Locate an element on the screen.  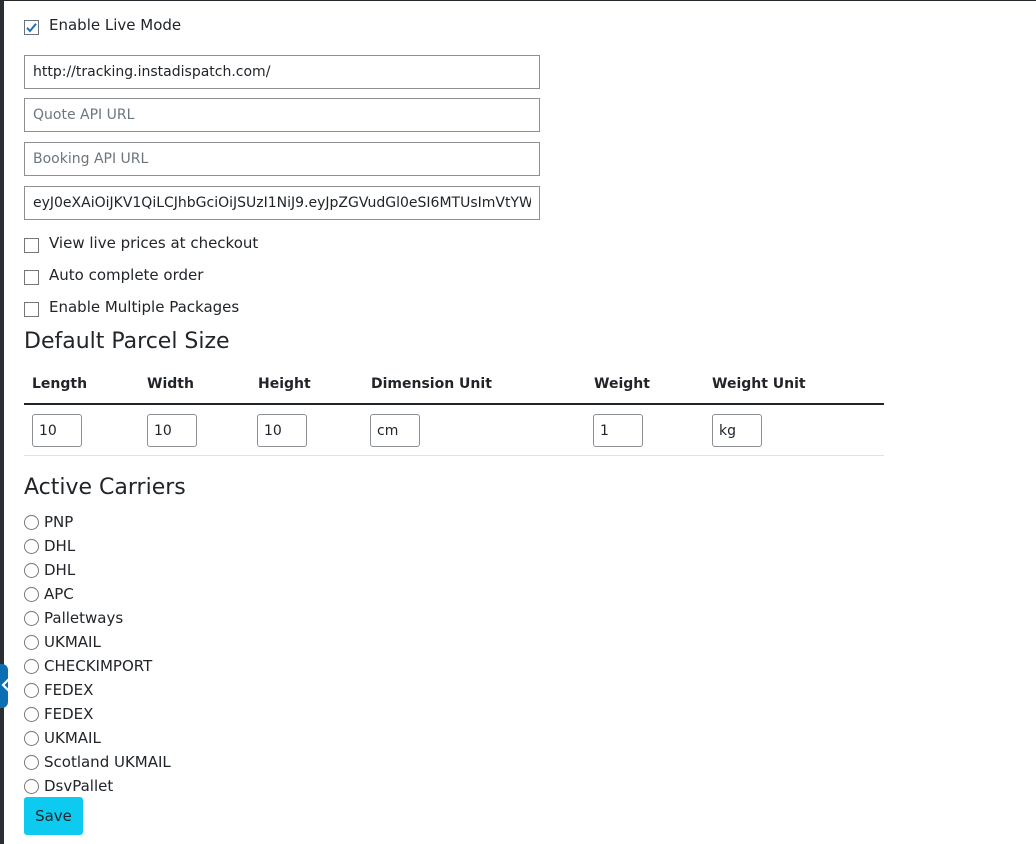
weight-input is located at coordinates (618, 430).